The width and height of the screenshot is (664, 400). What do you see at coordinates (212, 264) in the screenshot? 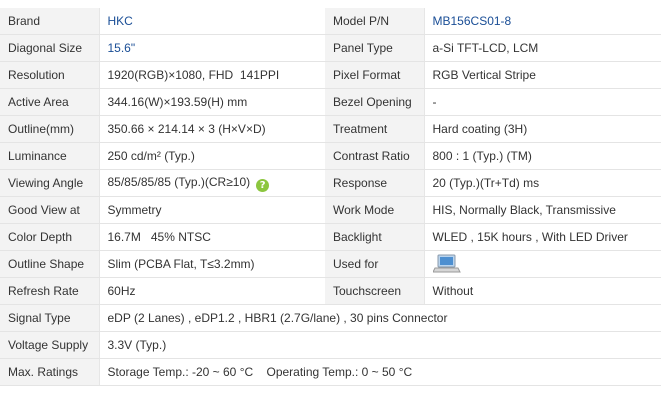
I see `spec-value: Slim (PCBA Flat, T≤3.2mm)` at bounding box center [212, 264].